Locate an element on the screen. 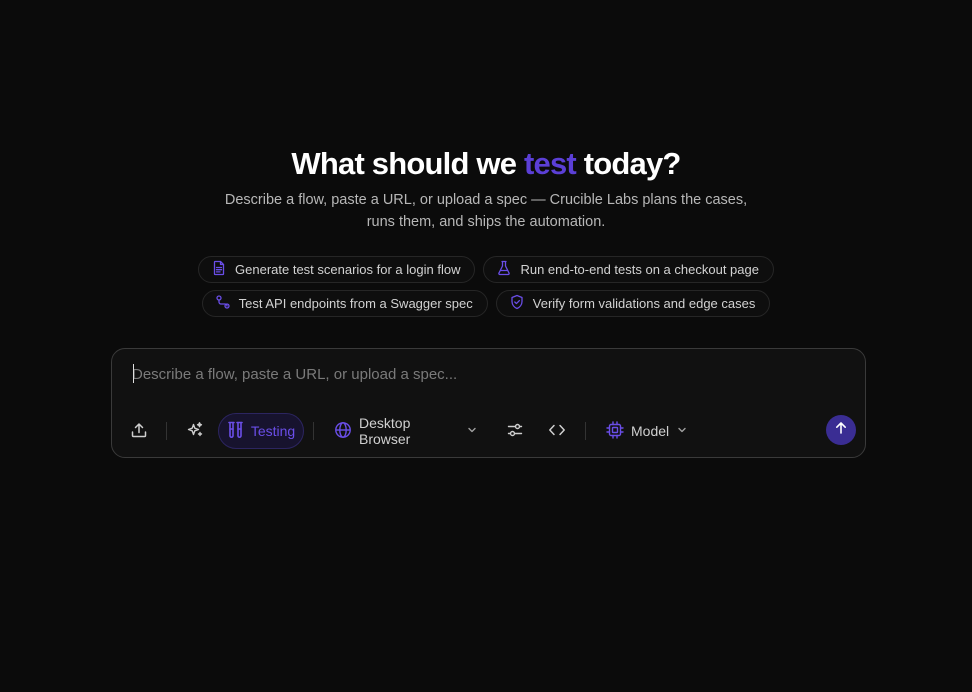  code-view-button is located at coordinates (557, 431).